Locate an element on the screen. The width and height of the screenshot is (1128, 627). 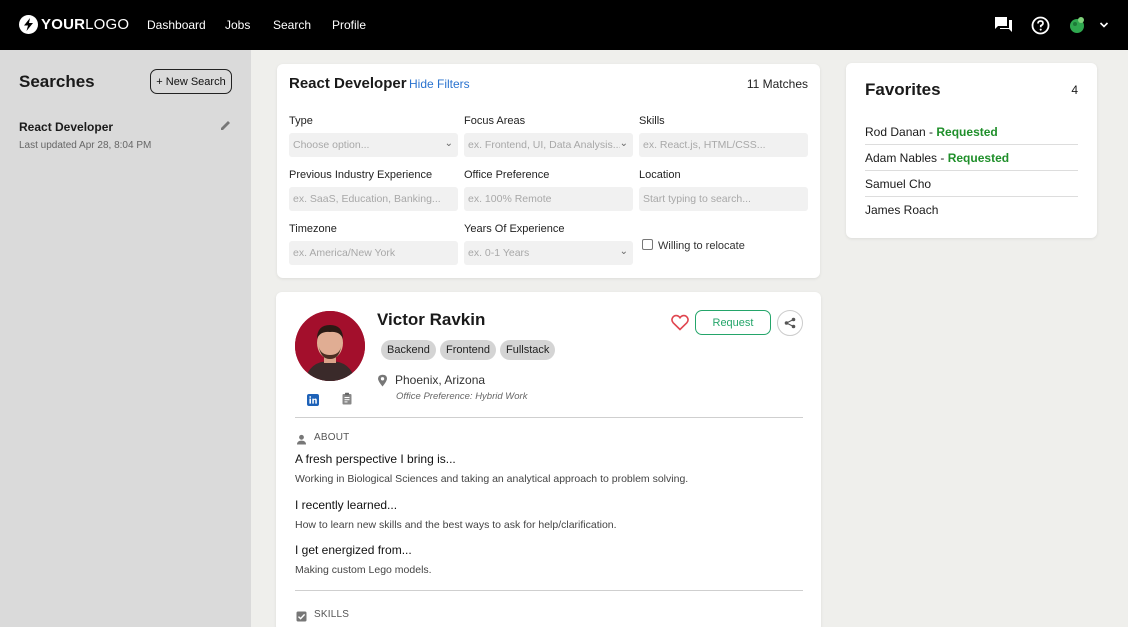
about-answer: Making custom Lego models. is located at coordinates (363, 570).